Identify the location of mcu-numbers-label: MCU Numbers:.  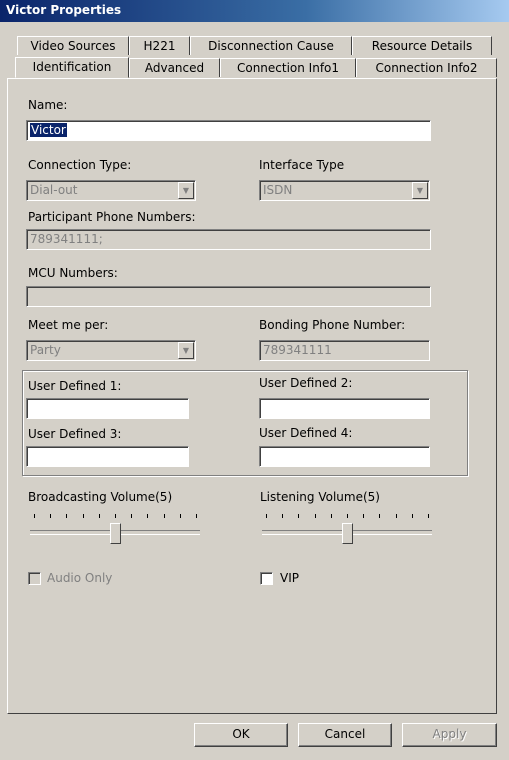
(73, 273).